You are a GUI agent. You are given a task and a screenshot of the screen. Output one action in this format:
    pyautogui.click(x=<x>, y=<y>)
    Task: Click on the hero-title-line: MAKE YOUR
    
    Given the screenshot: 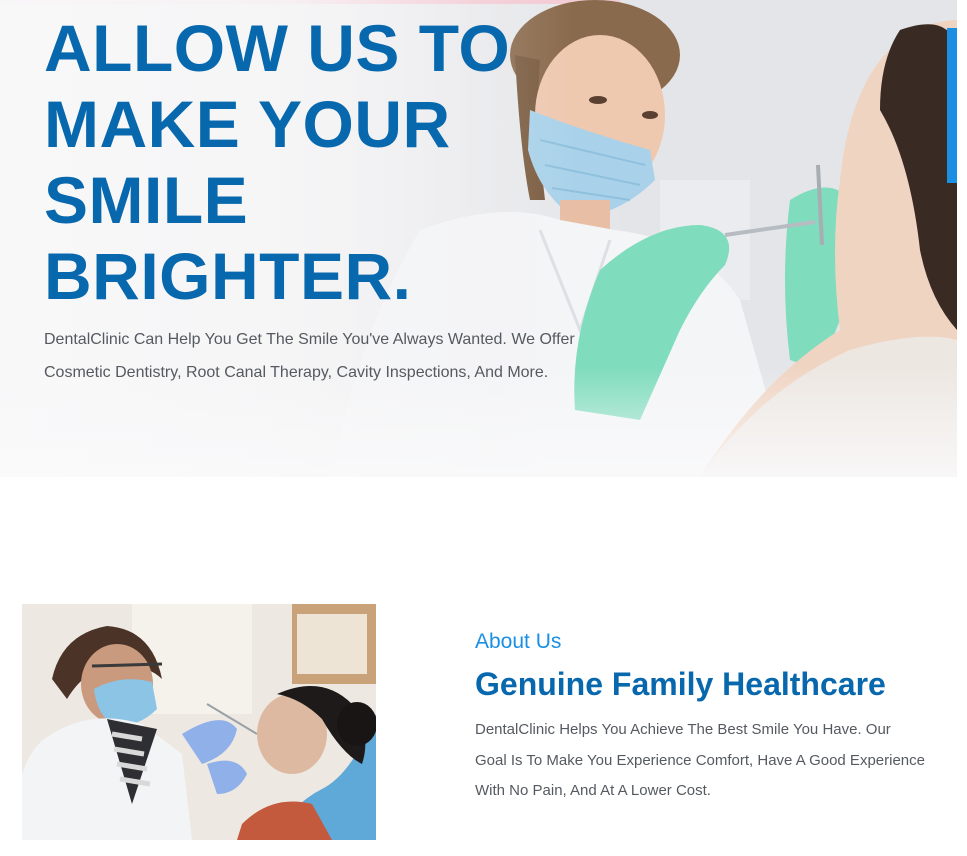 What is the action you would take?
    pyautogui.click(x=247, y=124)
    